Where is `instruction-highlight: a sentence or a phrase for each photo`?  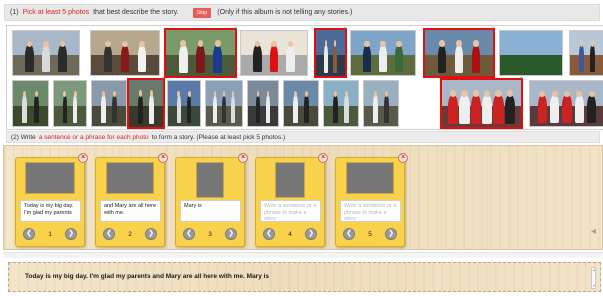
instruction-highlight: a sentence or a phrase for each photo is located at coordinates (93, 137).